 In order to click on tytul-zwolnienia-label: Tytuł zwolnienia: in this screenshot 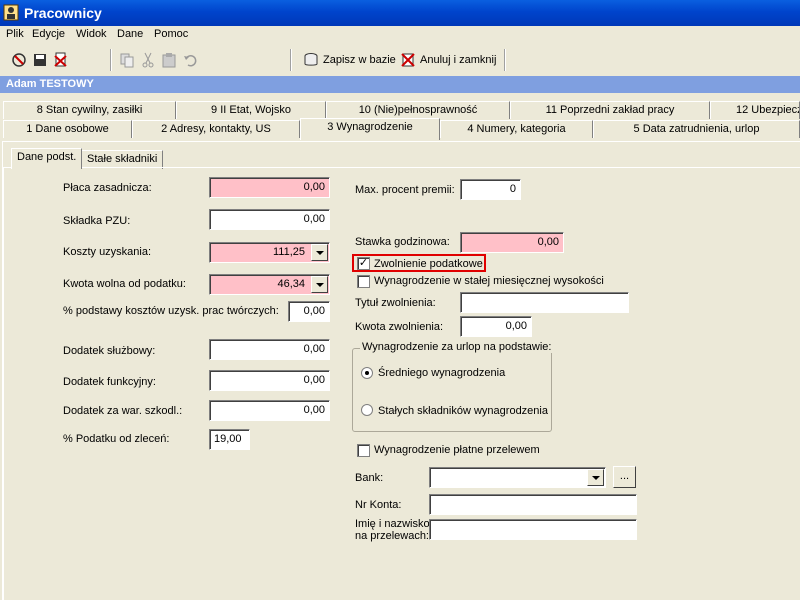, I will do `click(395, 303)`.